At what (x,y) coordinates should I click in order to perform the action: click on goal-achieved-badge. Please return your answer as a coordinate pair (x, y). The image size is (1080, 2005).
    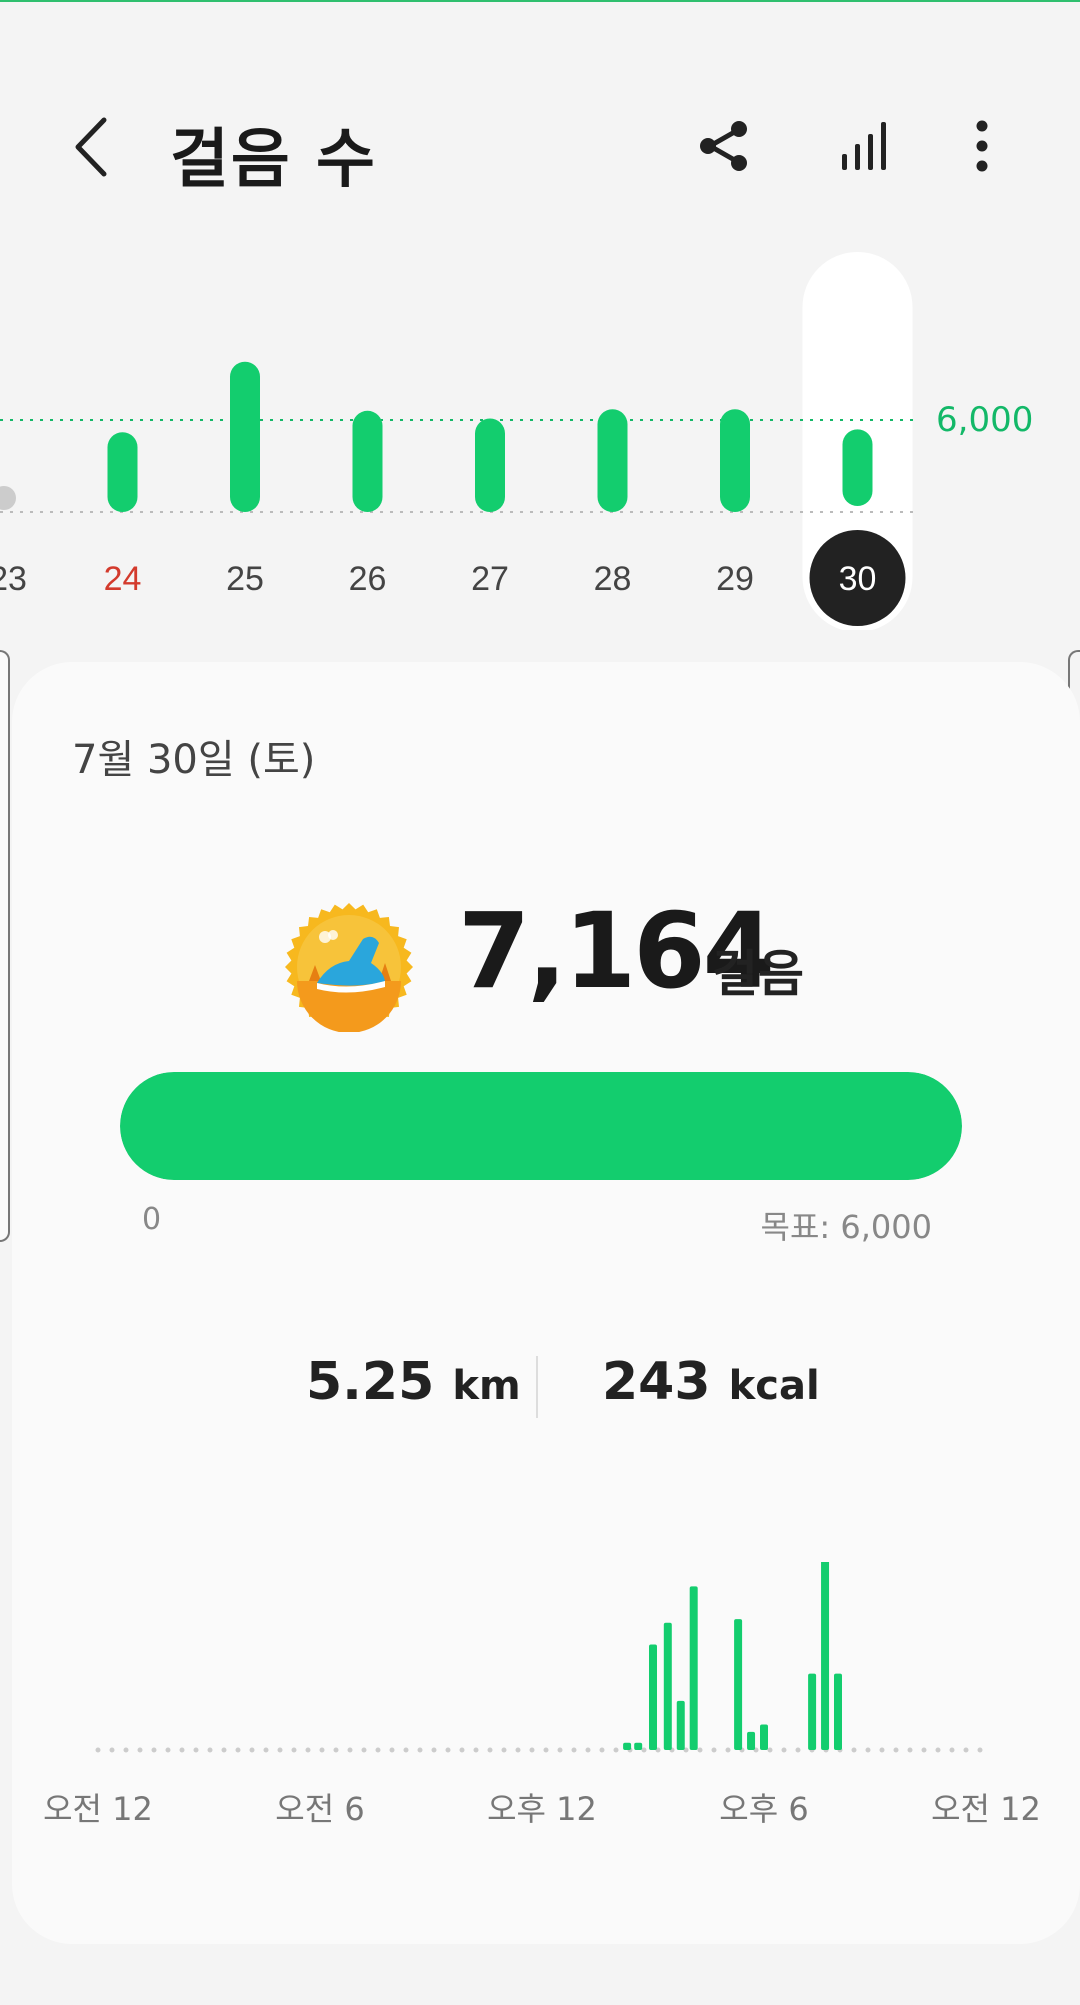
    Looking at the image, I should click on (349, 967).